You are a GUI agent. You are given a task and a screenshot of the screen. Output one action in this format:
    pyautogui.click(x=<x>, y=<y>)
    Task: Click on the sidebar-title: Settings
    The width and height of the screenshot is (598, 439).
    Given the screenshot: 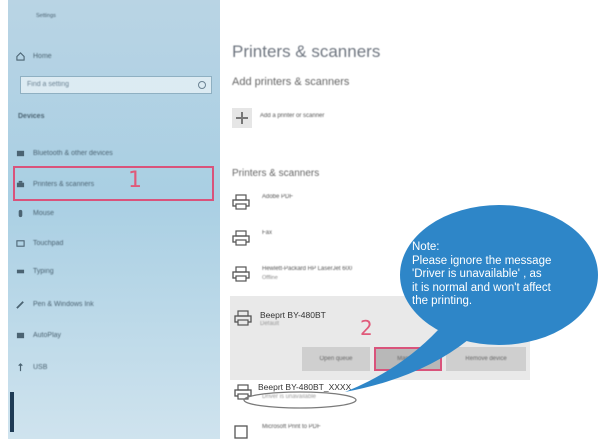 What is the action you would take?
    pyautogui.click(x=46, y=16)
    